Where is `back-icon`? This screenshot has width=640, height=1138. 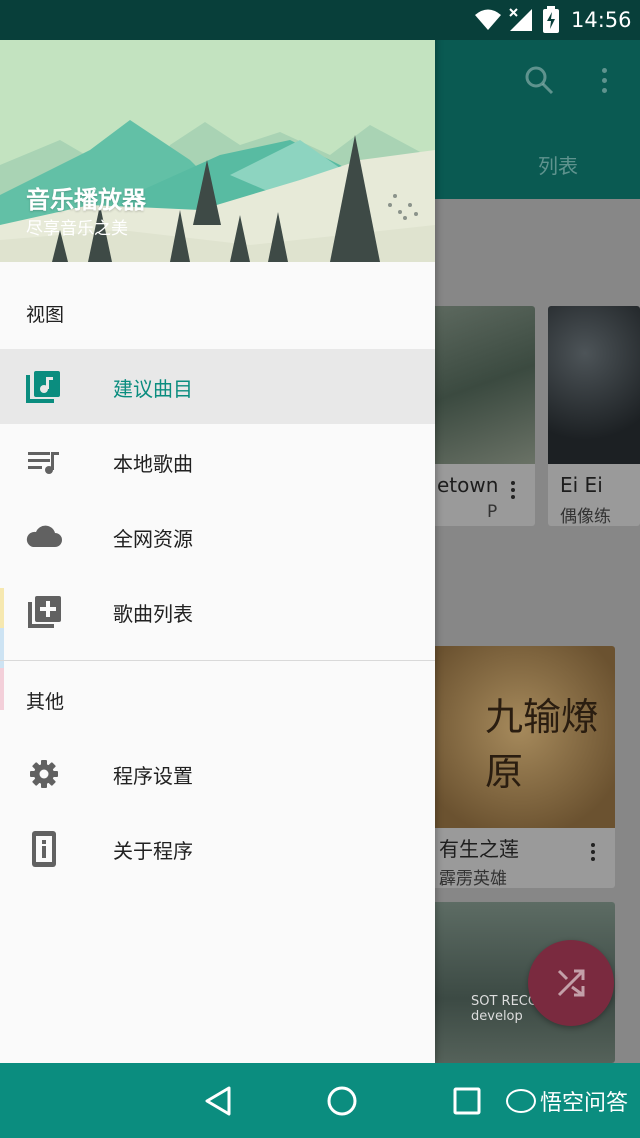
back-icon is located at coordinates (218, 1101).